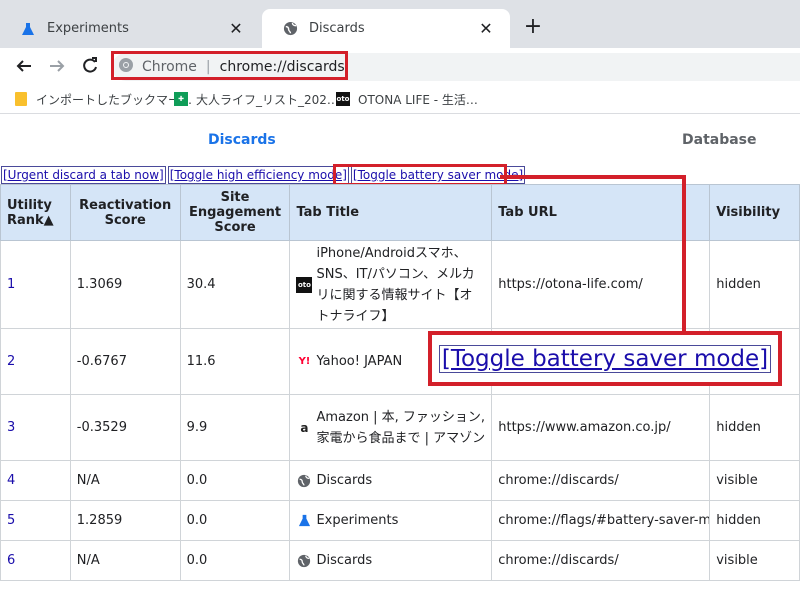 Image resolution: width=800 pixels, height=590 pixels. What do you see at coordinates (125, 427) in the screenshot?
I see `cell-reactivation: -0.3529` at bounding box center [125, 427].